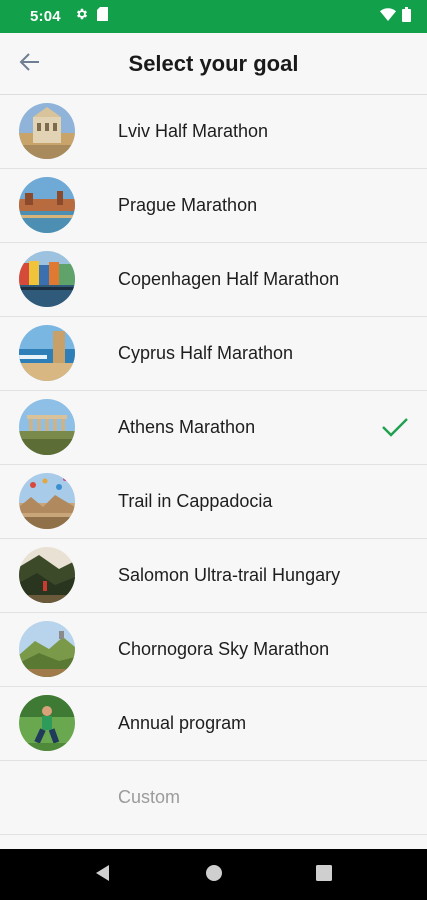  I want to click on back-triangle-icon, so click(103, 875).